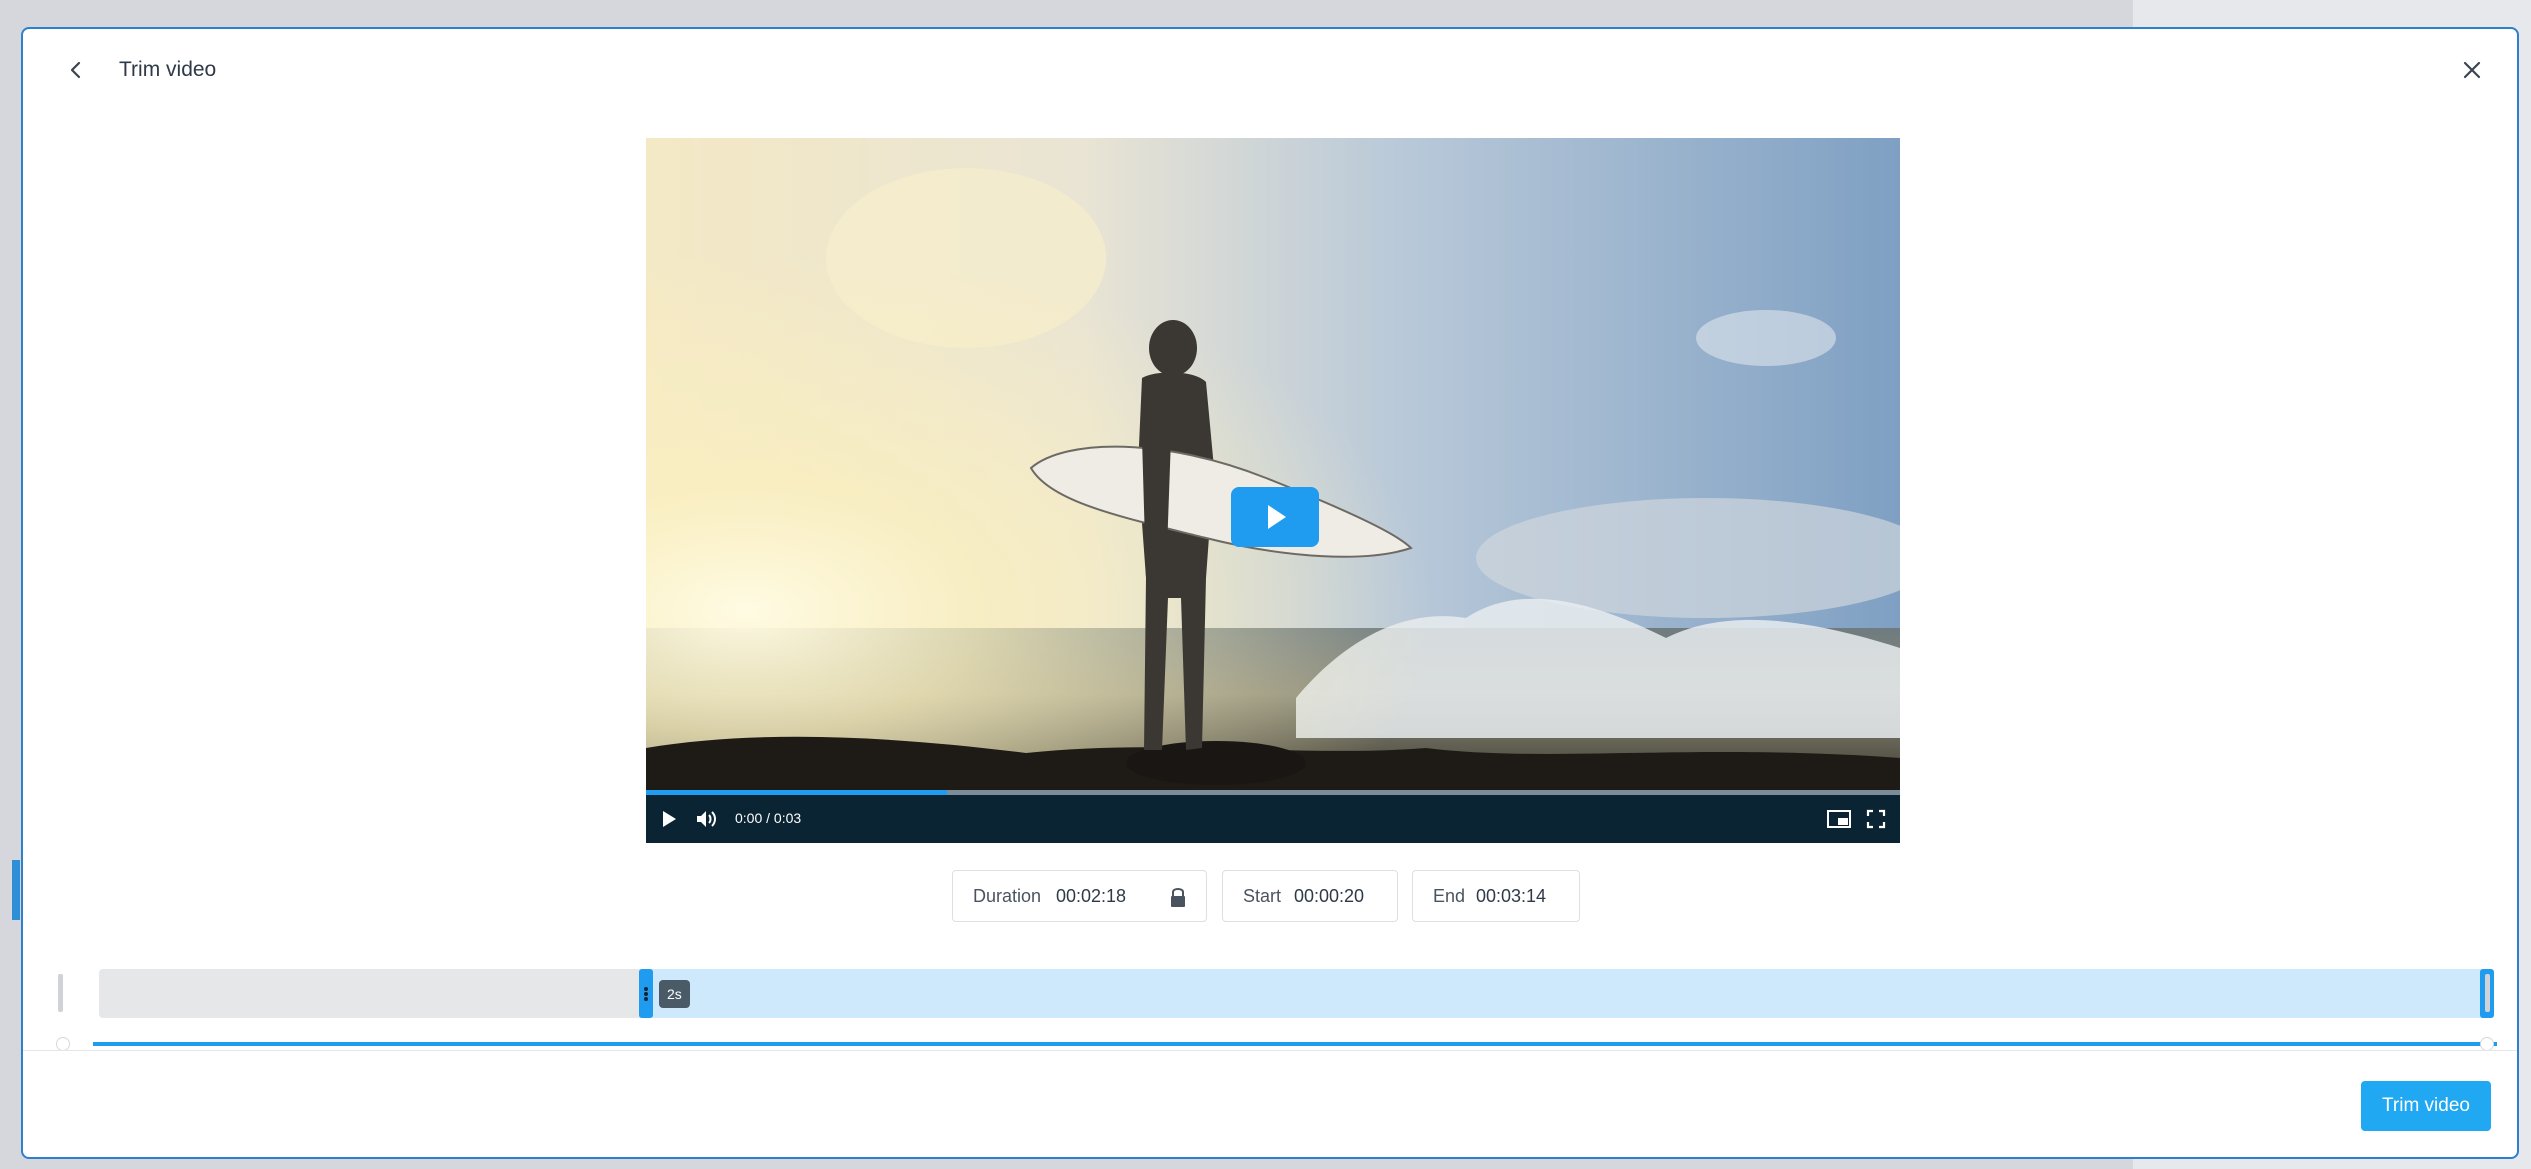  What do you see at coordinates (1007, 896) in the screenshot?
I see `duration-label: Duration` at bounding box center [1007, 896].